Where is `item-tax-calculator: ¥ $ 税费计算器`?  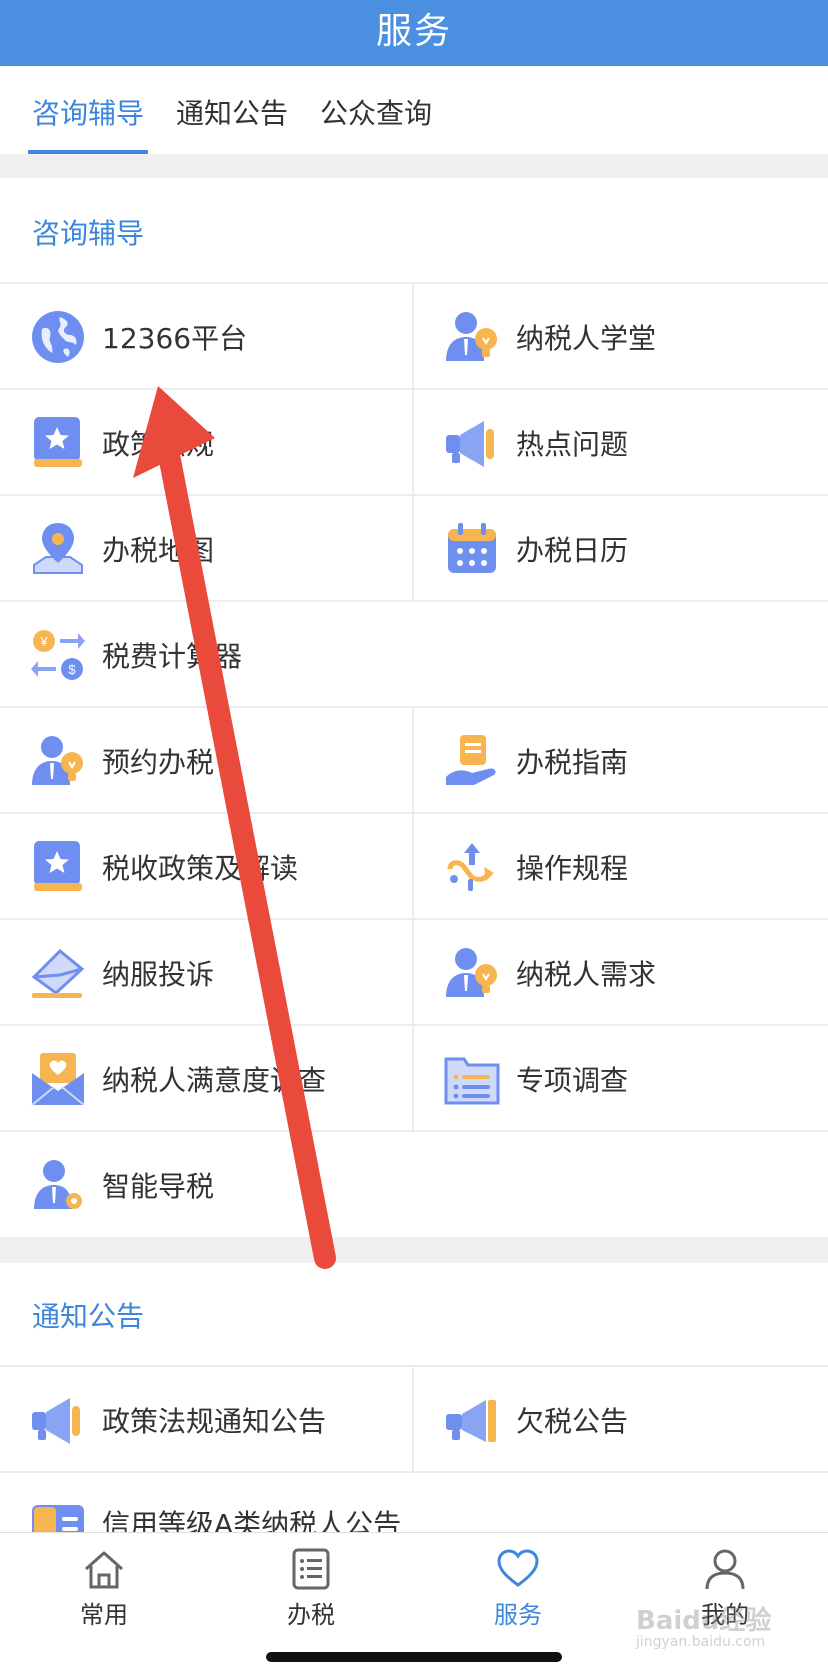
item-tax-calculator: ¥ $ 税费计算器 is located at coordinates (414, 654).